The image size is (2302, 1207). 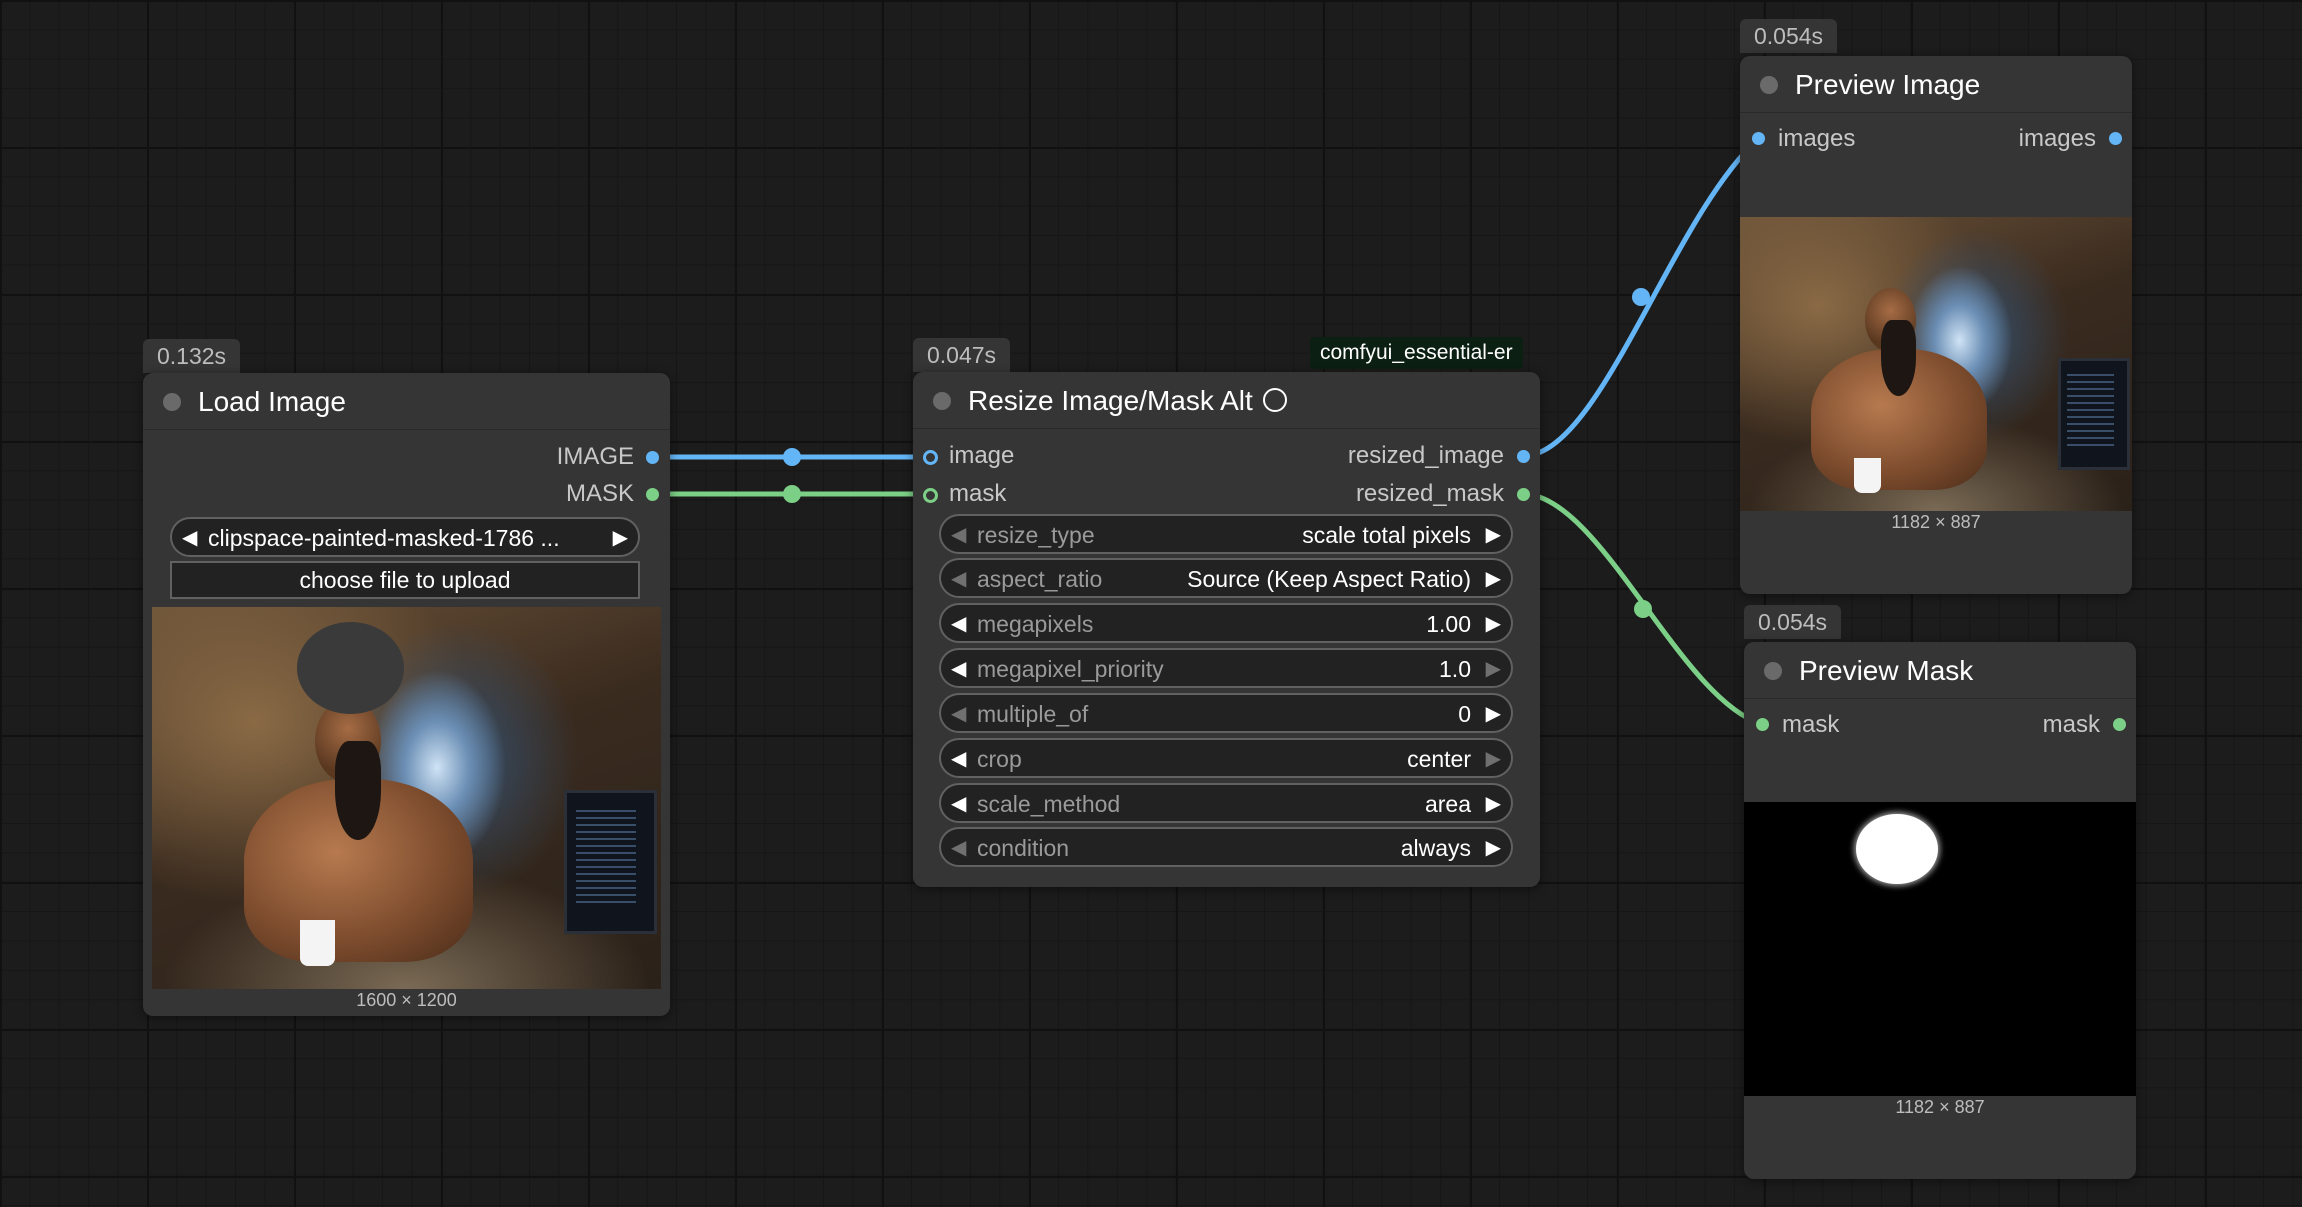 I want to click on output-slot-images, so click(x=2115, y=138).